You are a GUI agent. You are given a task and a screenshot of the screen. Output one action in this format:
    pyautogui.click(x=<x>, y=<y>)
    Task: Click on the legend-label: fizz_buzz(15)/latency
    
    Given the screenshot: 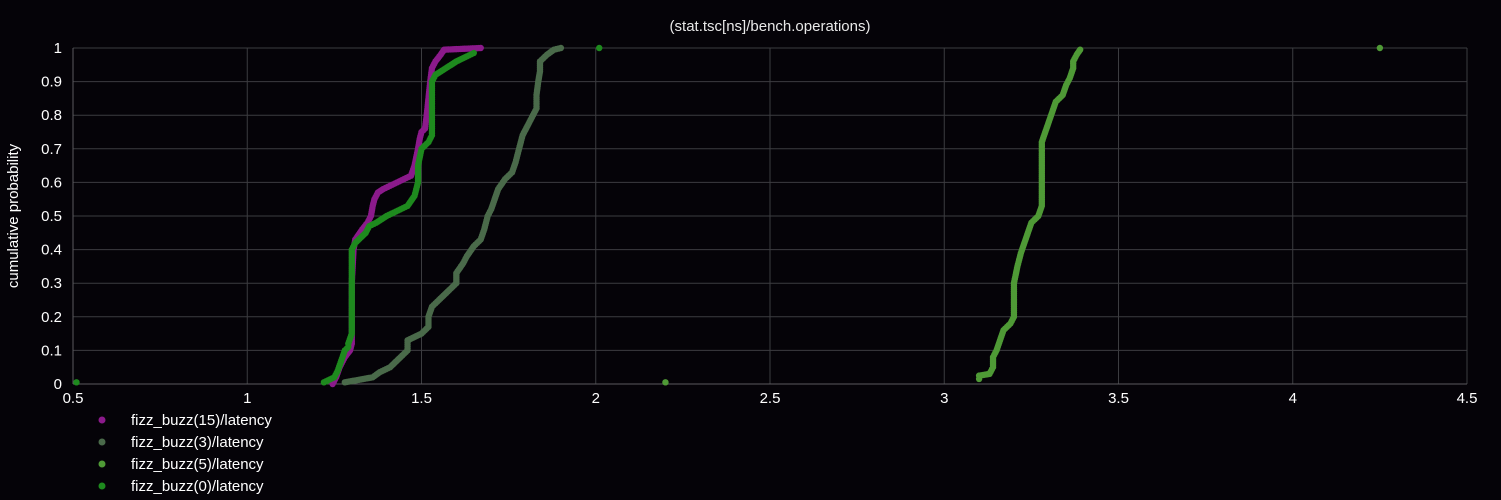 What is the action you would take?
    pyautogui.click(x=201, y=420)
    